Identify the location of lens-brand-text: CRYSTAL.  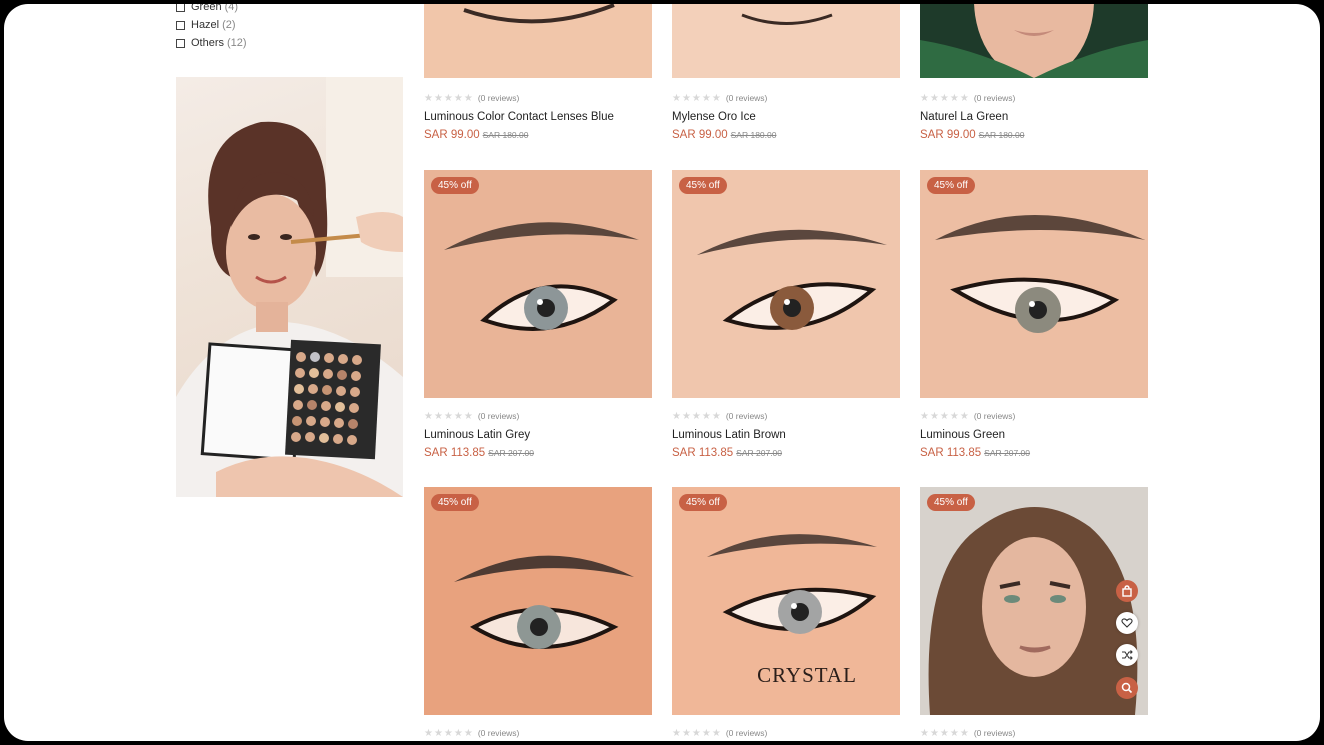
(807, 675).